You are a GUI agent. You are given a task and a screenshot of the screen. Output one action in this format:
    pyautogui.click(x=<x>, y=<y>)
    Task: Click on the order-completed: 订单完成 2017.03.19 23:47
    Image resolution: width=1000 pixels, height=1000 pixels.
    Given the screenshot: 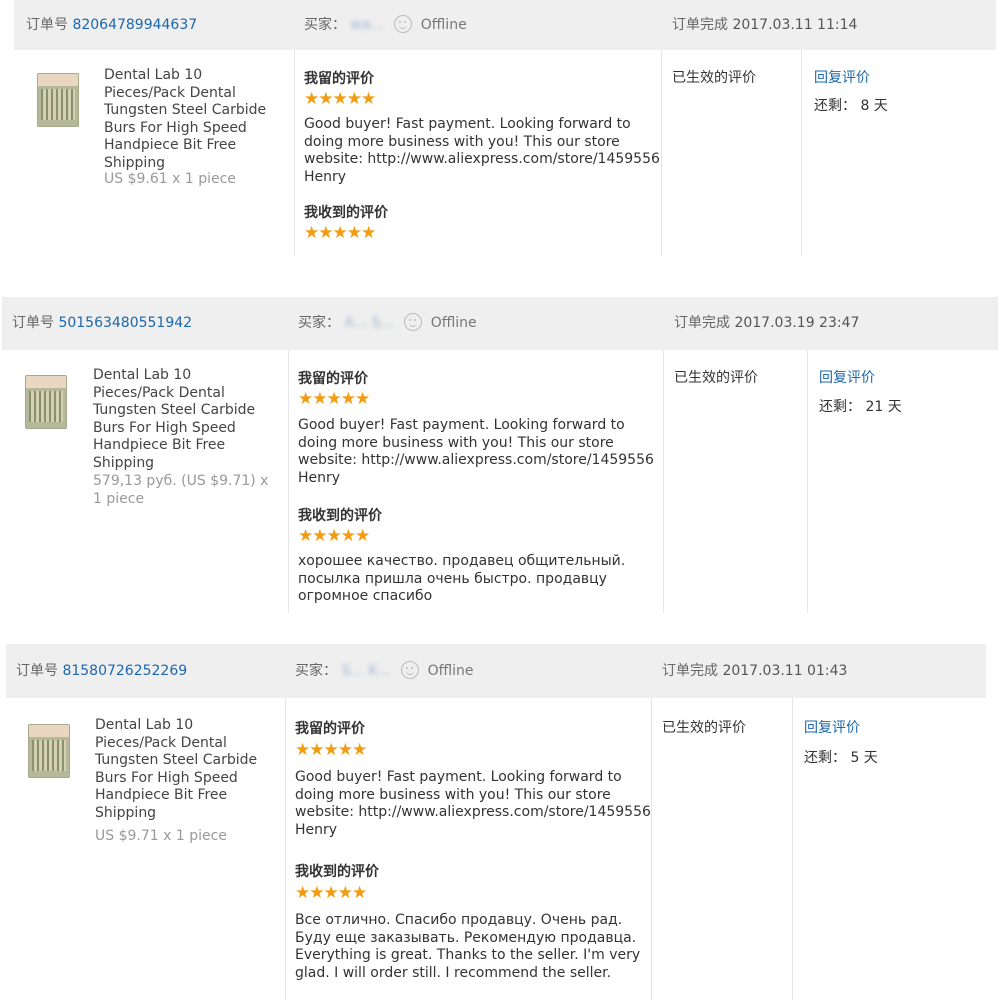 What is the action you would take?
    pyautogui.click(x=766, y=323)
    